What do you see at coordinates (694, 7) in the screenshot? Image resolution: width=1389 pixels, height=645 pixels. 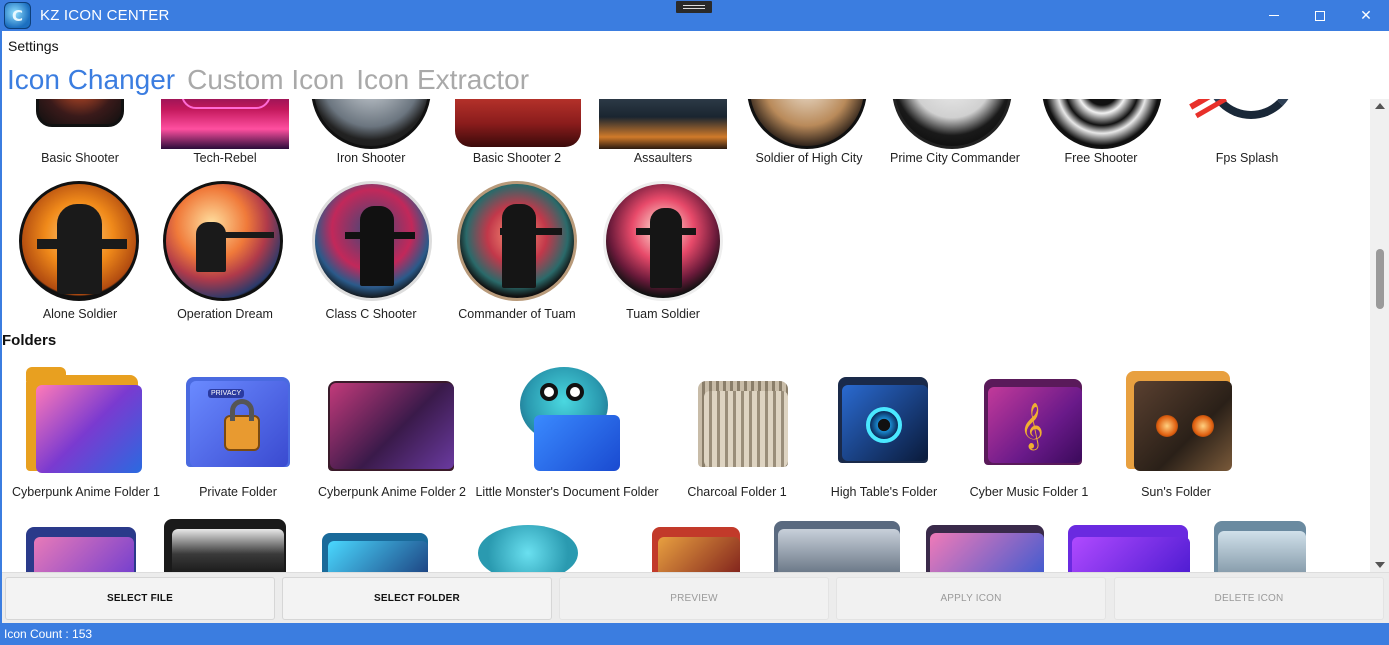 I see `drag-grip-icon` at bounding box center [694, 7].